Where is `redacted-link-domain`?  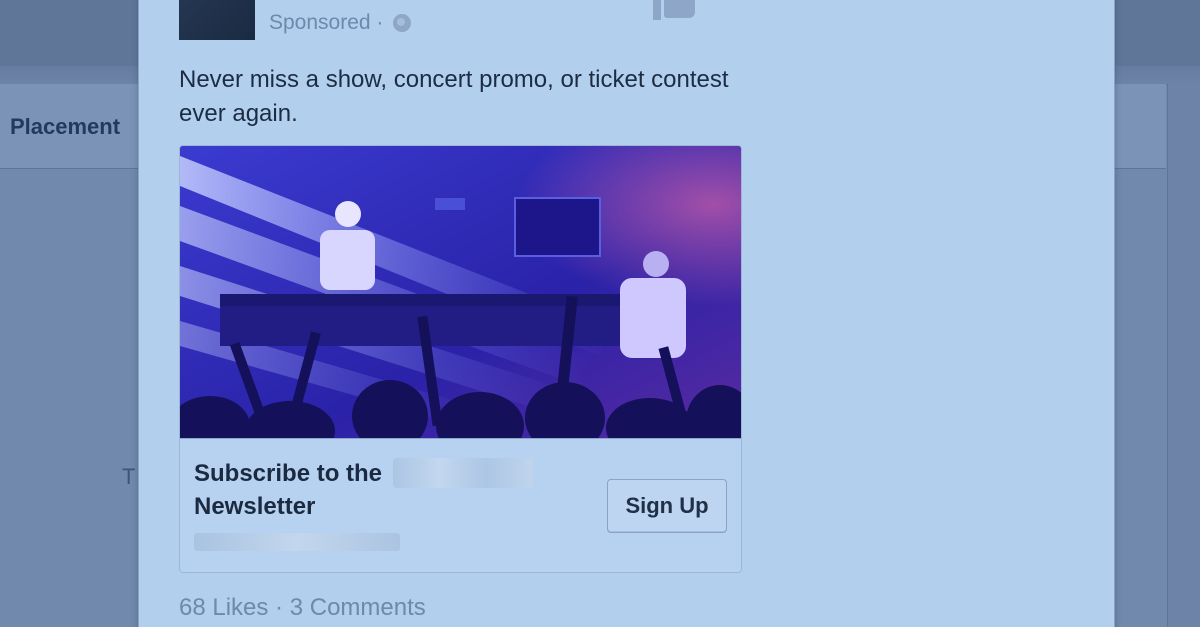
redacted-link-domain is located at coordinates (297, 542).